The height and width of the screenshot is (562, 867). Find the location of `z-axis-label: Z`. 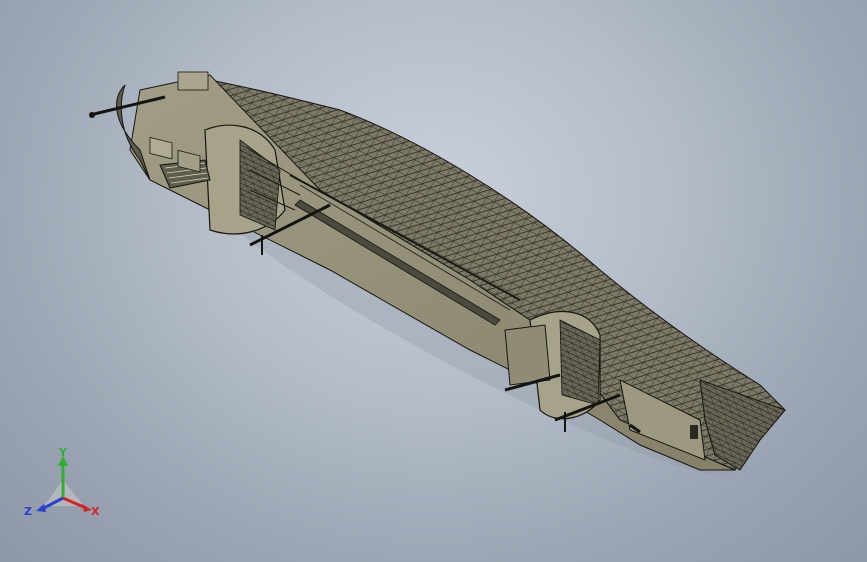

z-axis-label: Z is located at coordinates (28, 511).